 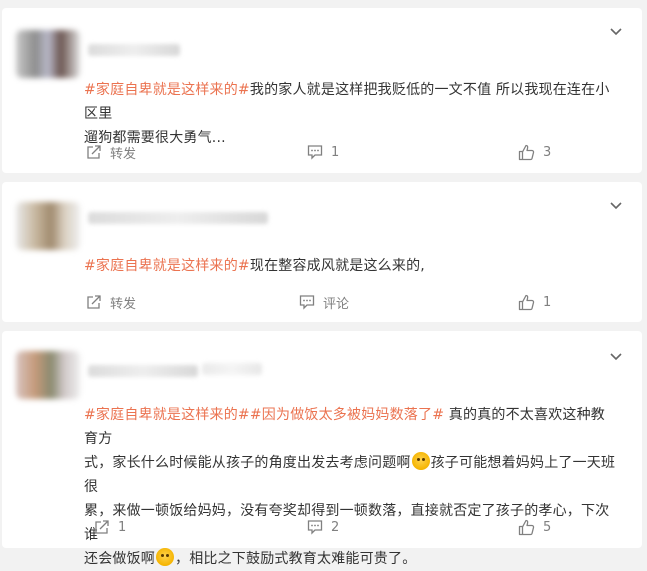 What do you see at coordinates (165, 557) in the screenshot?
I see `smirk-emoji-icon` at bounding box center [165, 557].